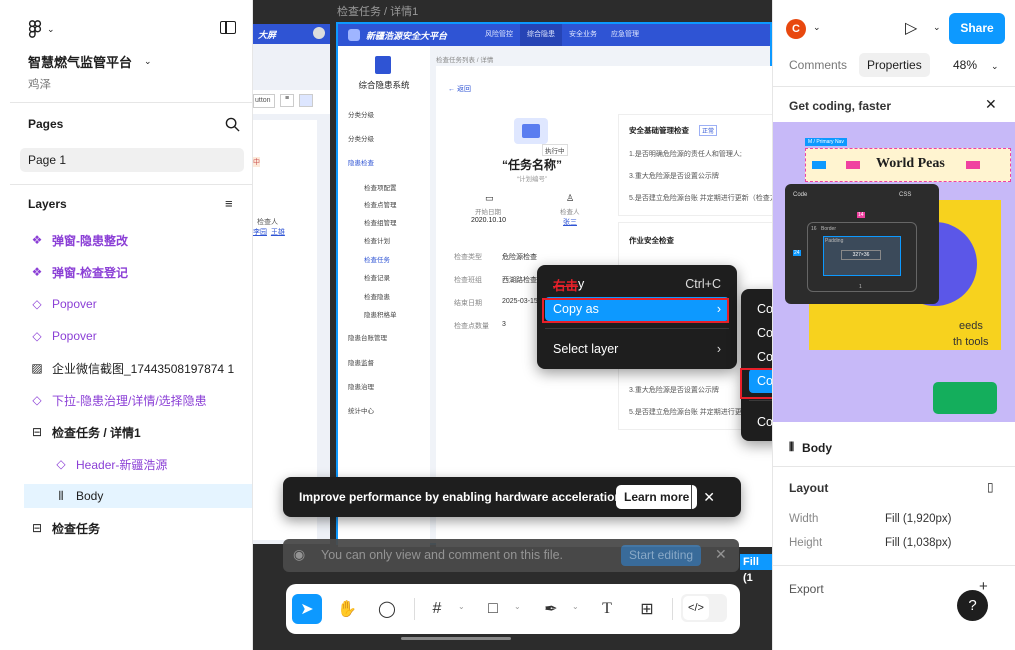  What do you see at coordinates (704, 608) in the screenshot?
I see `dev-mode-toggle: </>` at bounding box center [704, 608].